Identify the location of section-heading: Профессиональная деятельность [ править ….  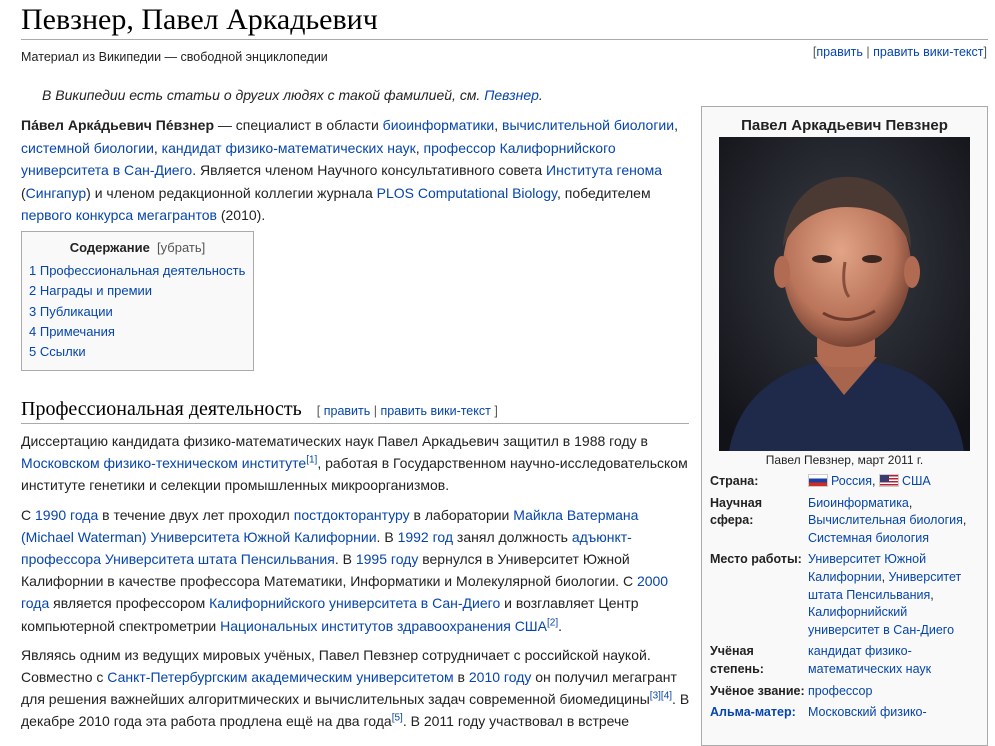
(355, 411).